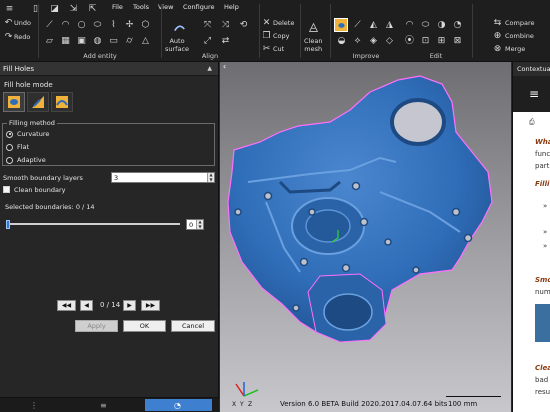  Describe the element at coordinates (104, 405) in the screenshot. I see `list-icon: ≡` at that location.